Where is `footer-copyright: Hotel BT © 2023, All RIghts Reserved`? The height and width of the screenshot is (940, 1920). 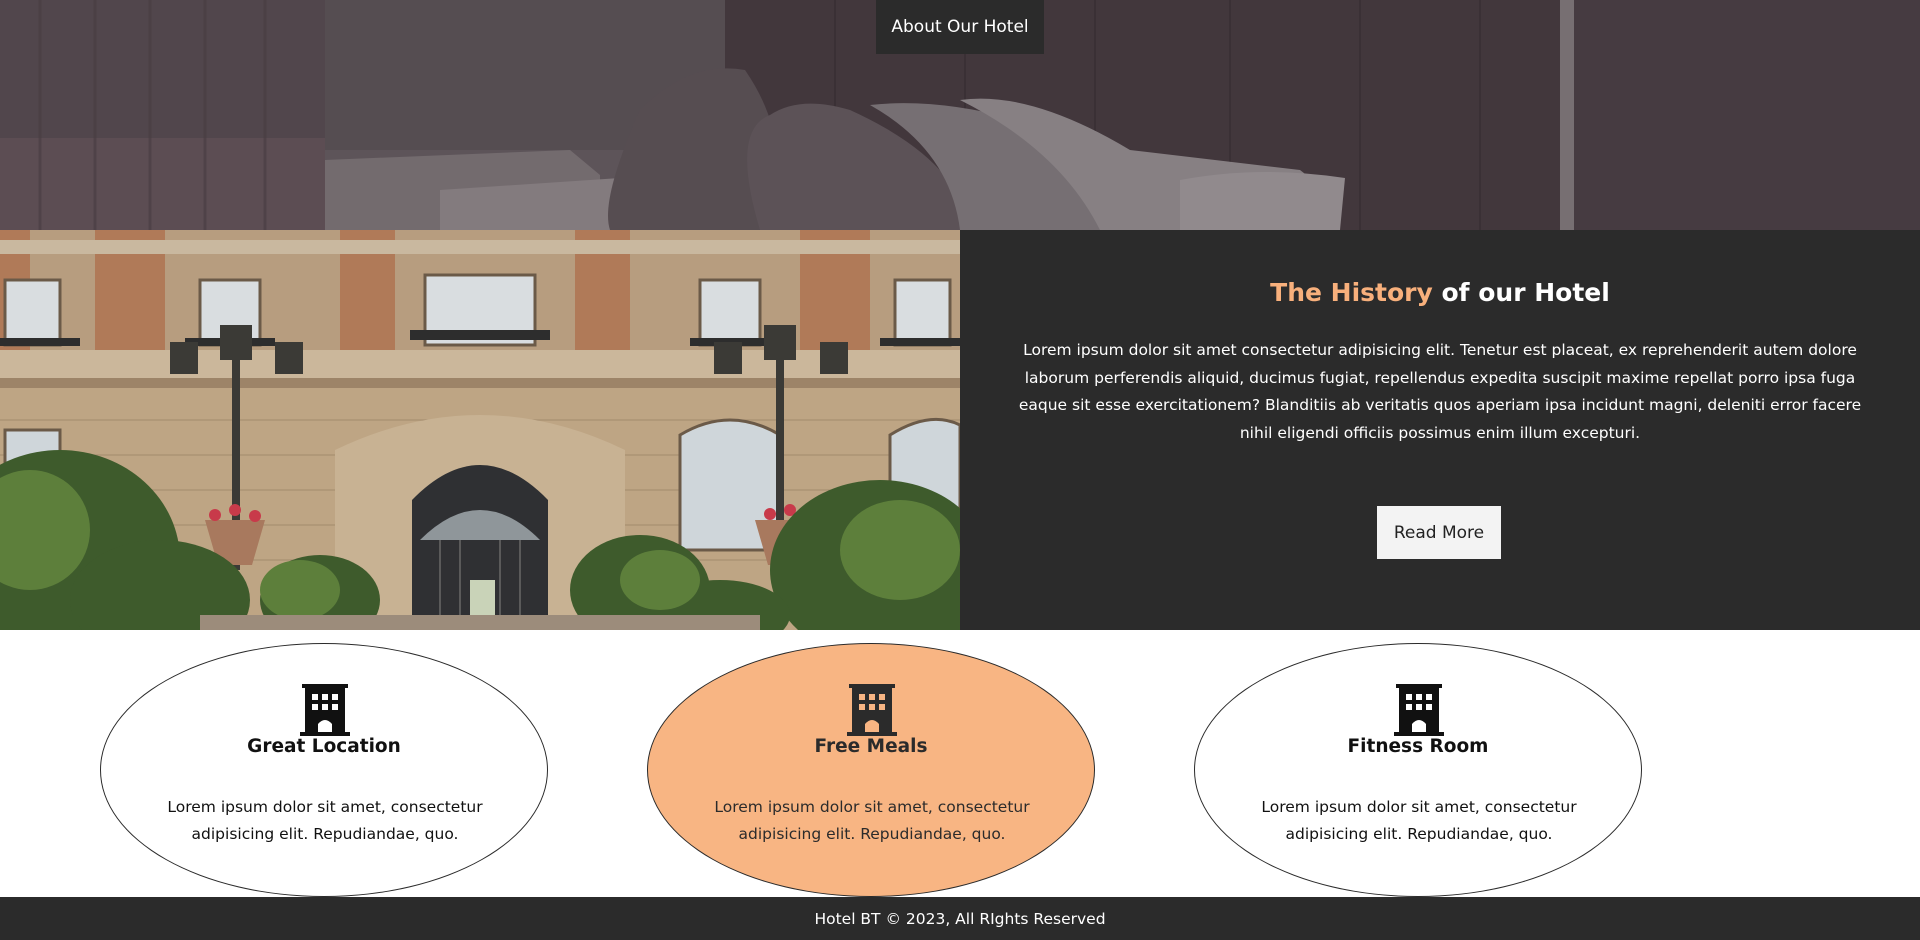
footer-copyright: Hotel BT © 2023, All RIghts Reserved is located at coordinates (960, 918).